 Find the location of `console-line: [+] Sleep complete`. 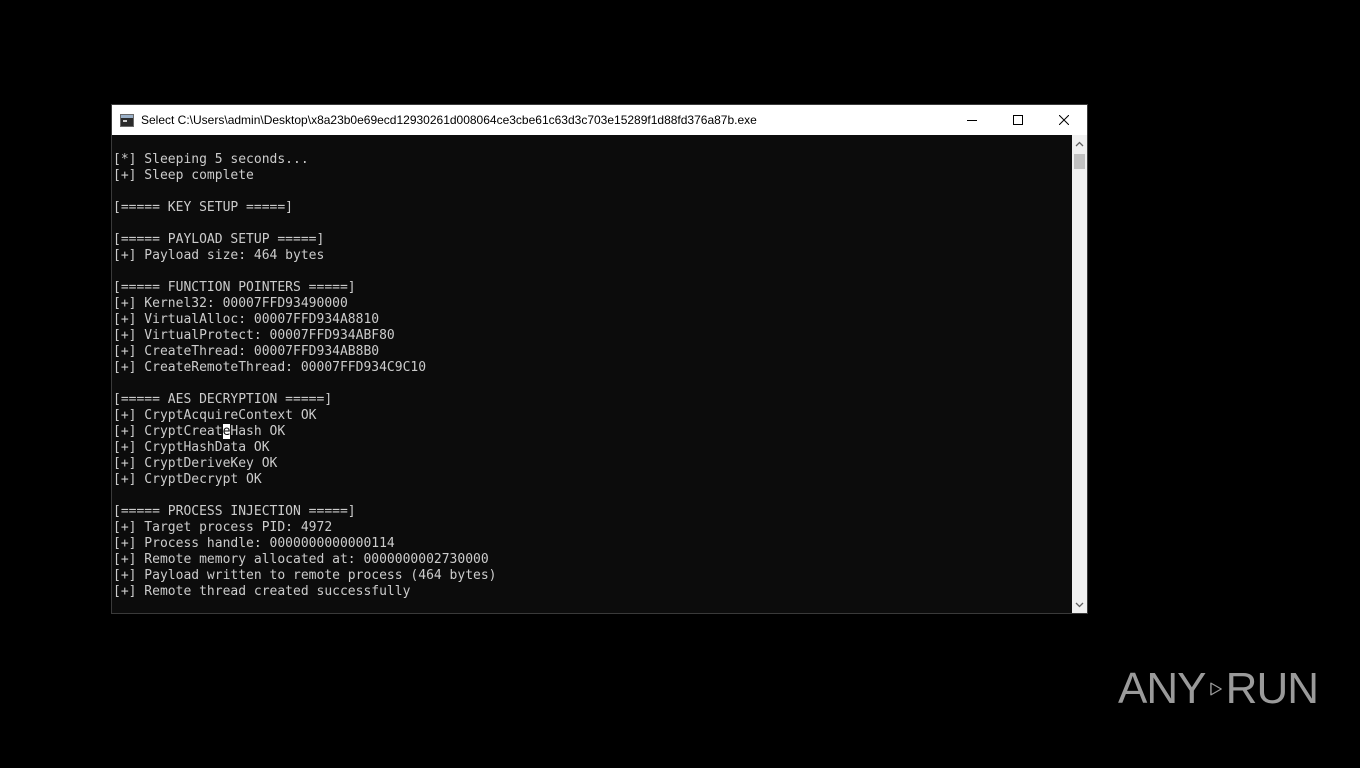

console-line: [+] Sleep complete is located at coordinates (183, 175).